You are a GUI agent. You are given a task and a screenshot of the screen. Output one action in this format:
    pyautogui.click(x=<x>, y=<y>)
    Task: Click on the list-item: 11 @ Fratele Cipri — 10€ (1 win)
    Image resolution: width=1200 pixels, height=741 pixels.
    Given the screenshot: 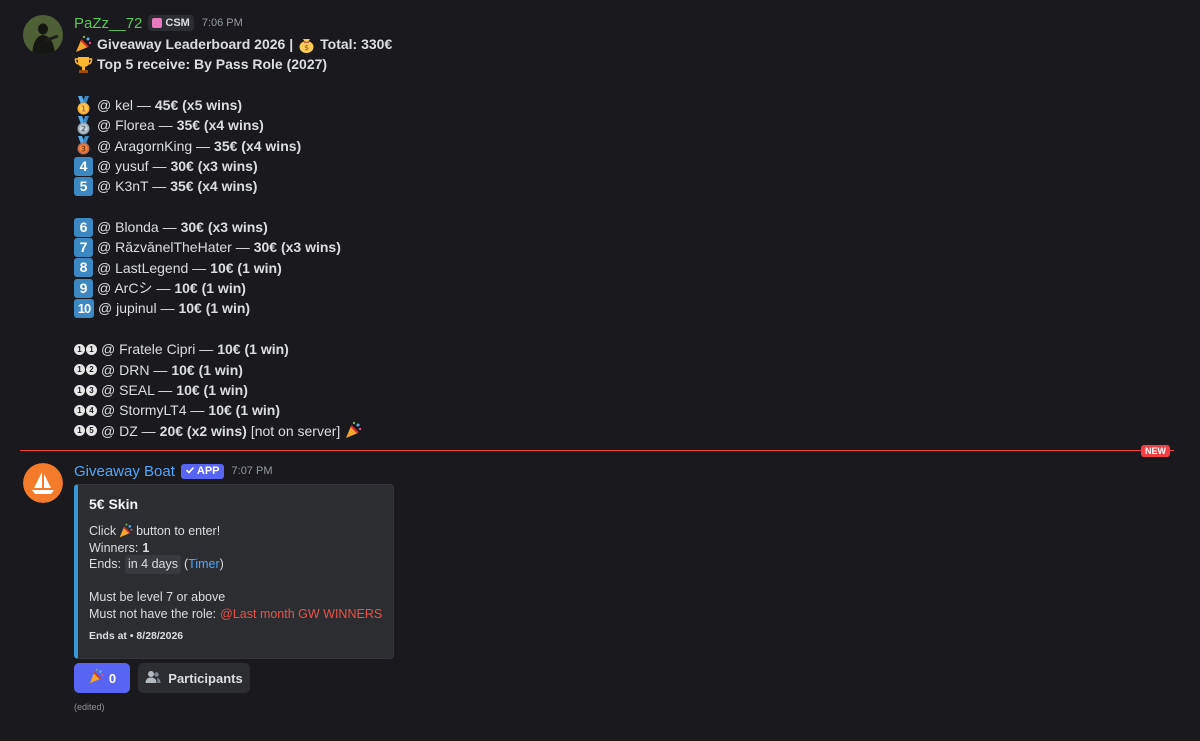 What is the action you would take?
    pyautogui.click(x=627, y=349)
    